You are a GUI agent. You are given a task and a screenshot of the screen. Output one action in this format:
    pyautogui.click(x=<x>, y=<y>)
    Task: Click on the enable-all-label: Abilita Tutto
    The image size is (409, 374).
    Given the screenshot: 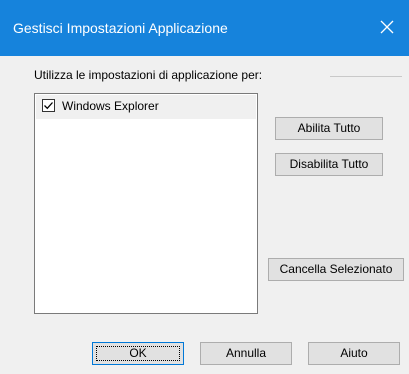 What is the action you would take?
    pyautogui.click(x=329, y=128)
    